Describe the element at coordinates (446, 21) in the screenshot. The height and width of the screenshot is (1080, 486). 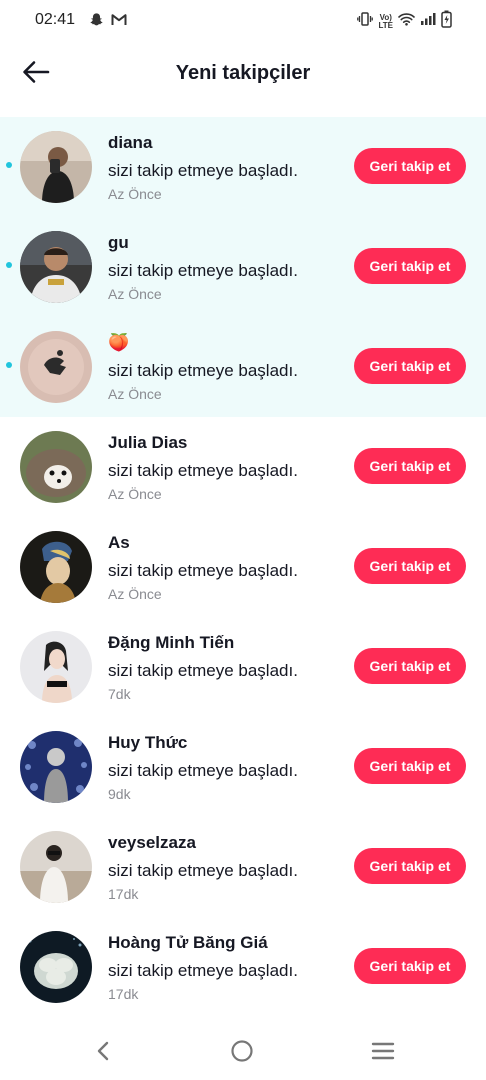
I see `battery-charging-icon` at that location.